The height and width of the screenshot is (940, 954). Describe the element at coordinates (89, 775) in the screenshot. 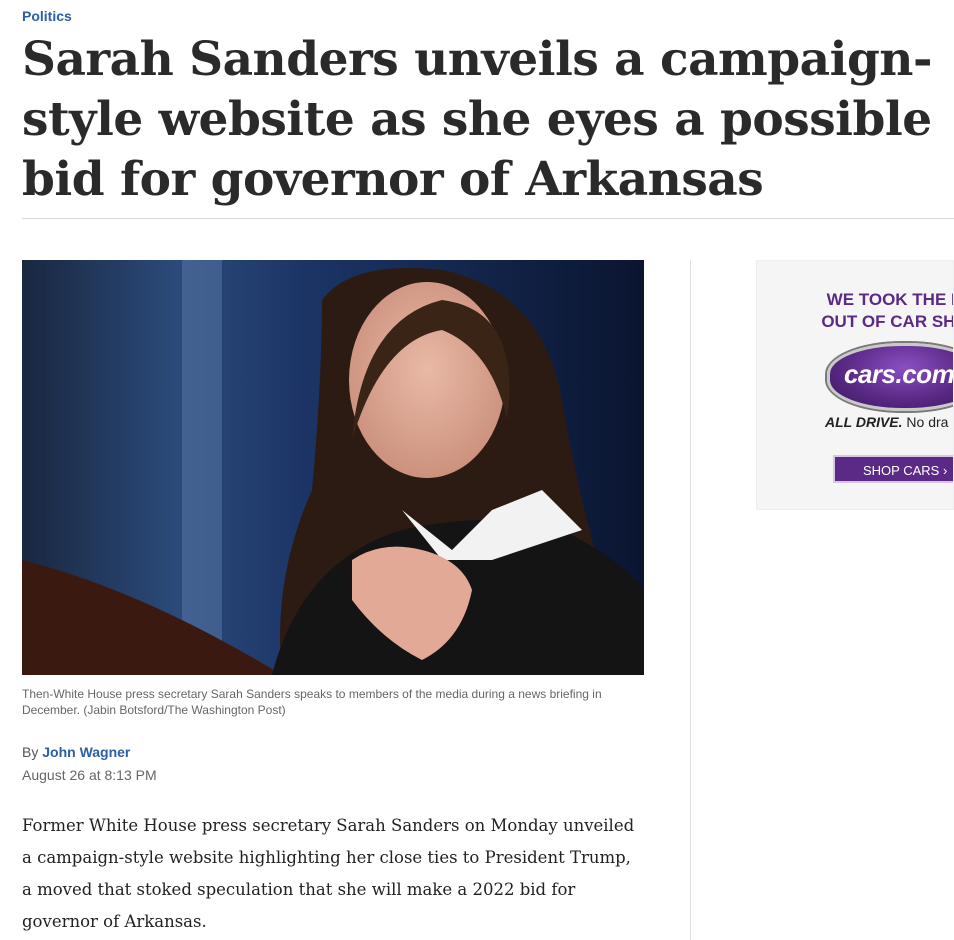

I see `publish-date: August 26 at 8:13 PM` at that location.